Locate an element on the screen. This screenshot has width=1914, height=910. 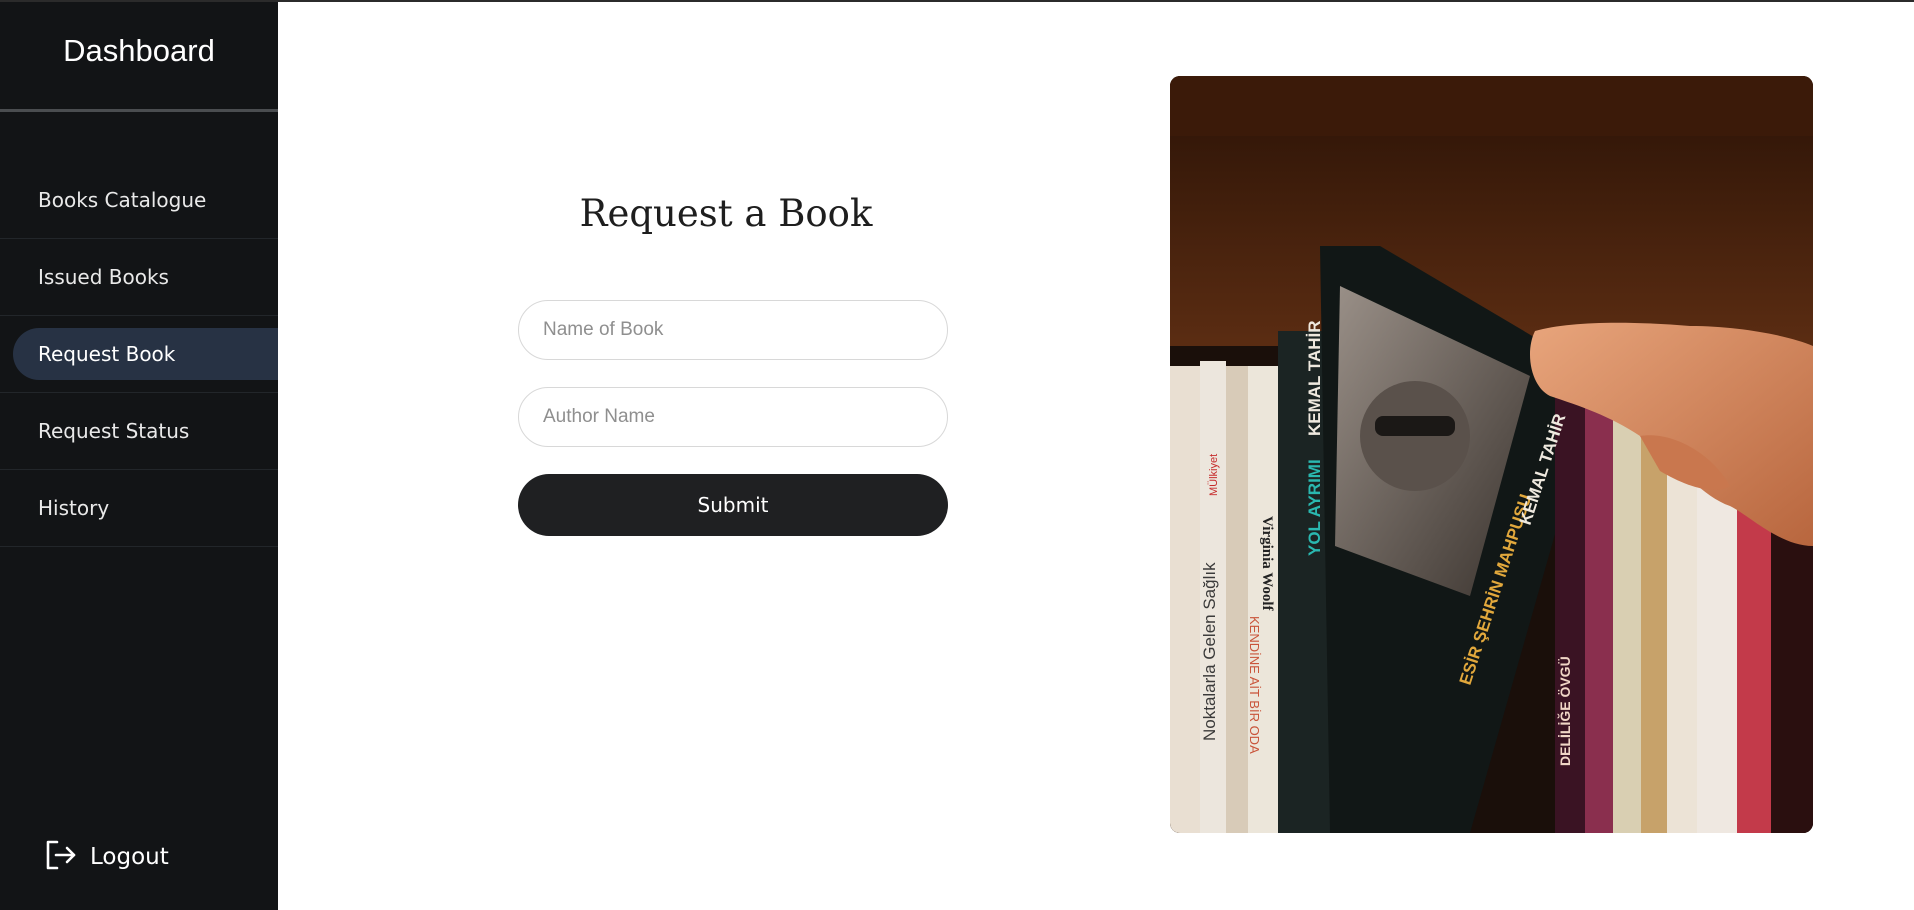
sidebar-item-request-status: Request Status is located at coordinates (139, 431).